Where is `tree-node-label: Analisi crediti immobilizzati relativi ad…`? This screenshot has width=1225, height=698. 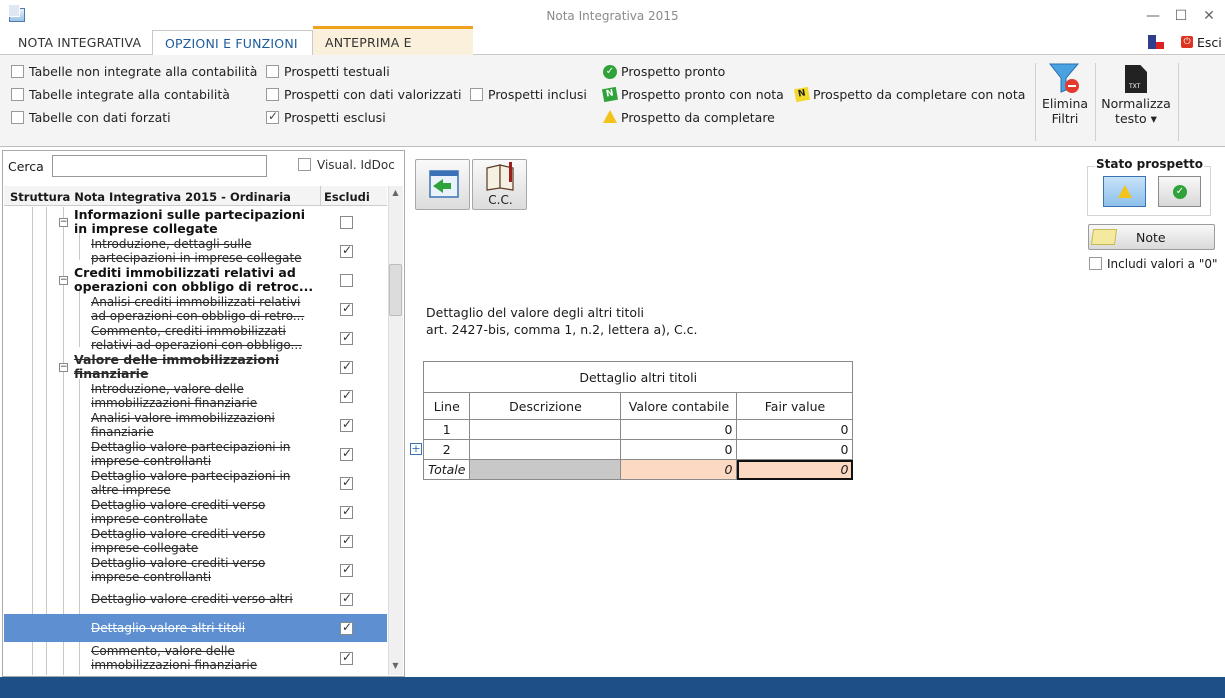
tree-node-label: Analisi crediti immobilizzati relativi ad… is located at coordinates (198, 309).